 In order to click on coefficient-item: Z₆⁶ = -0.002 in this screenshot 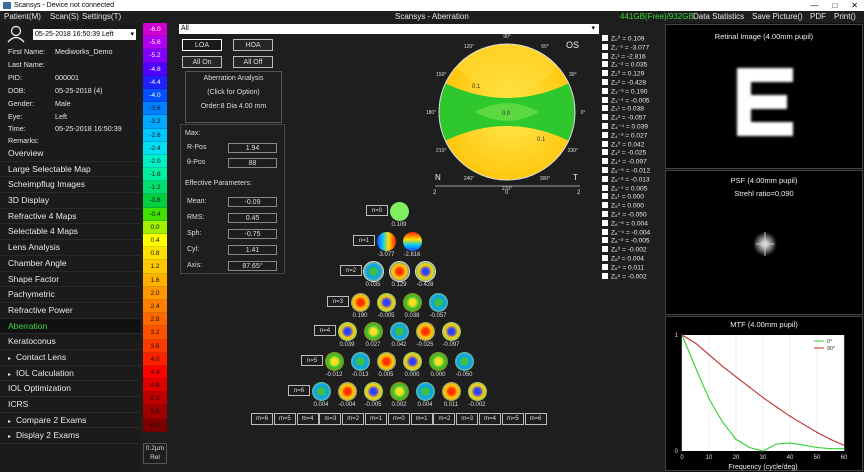, I will do `click(630, 277)`.